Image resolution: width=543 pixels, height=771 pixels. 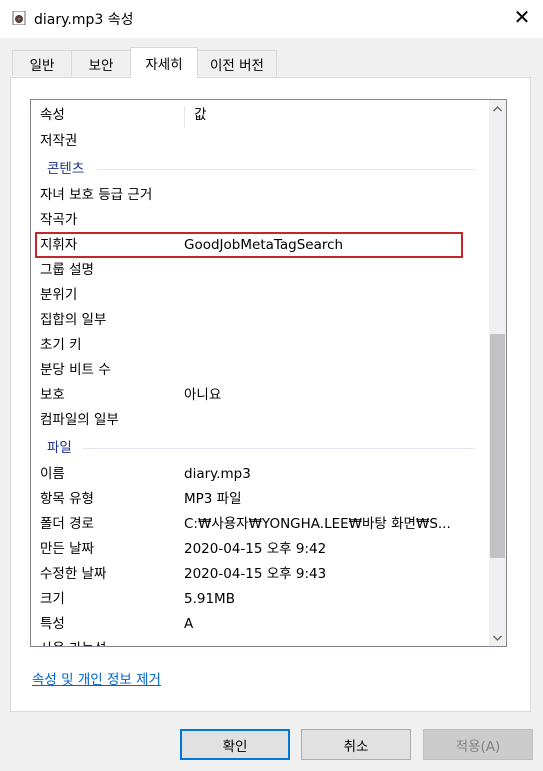 I want to click on scroll-up-icon, so click(x=497, y=108).